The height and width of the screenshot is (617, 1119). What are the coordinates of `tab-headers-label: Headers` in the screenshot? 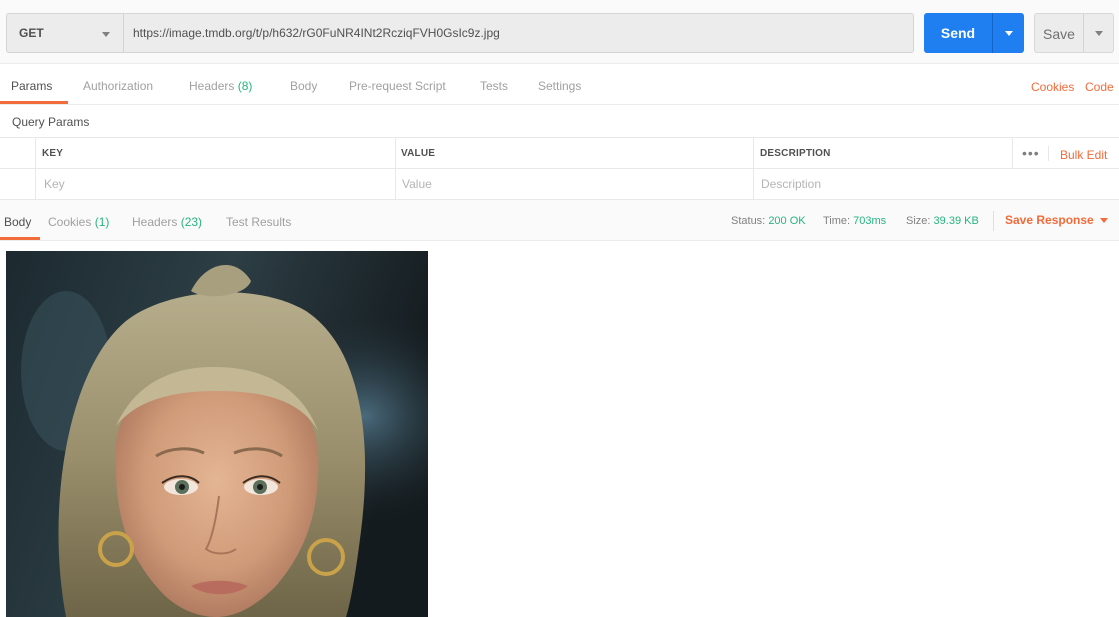 It's located at (212, 86).